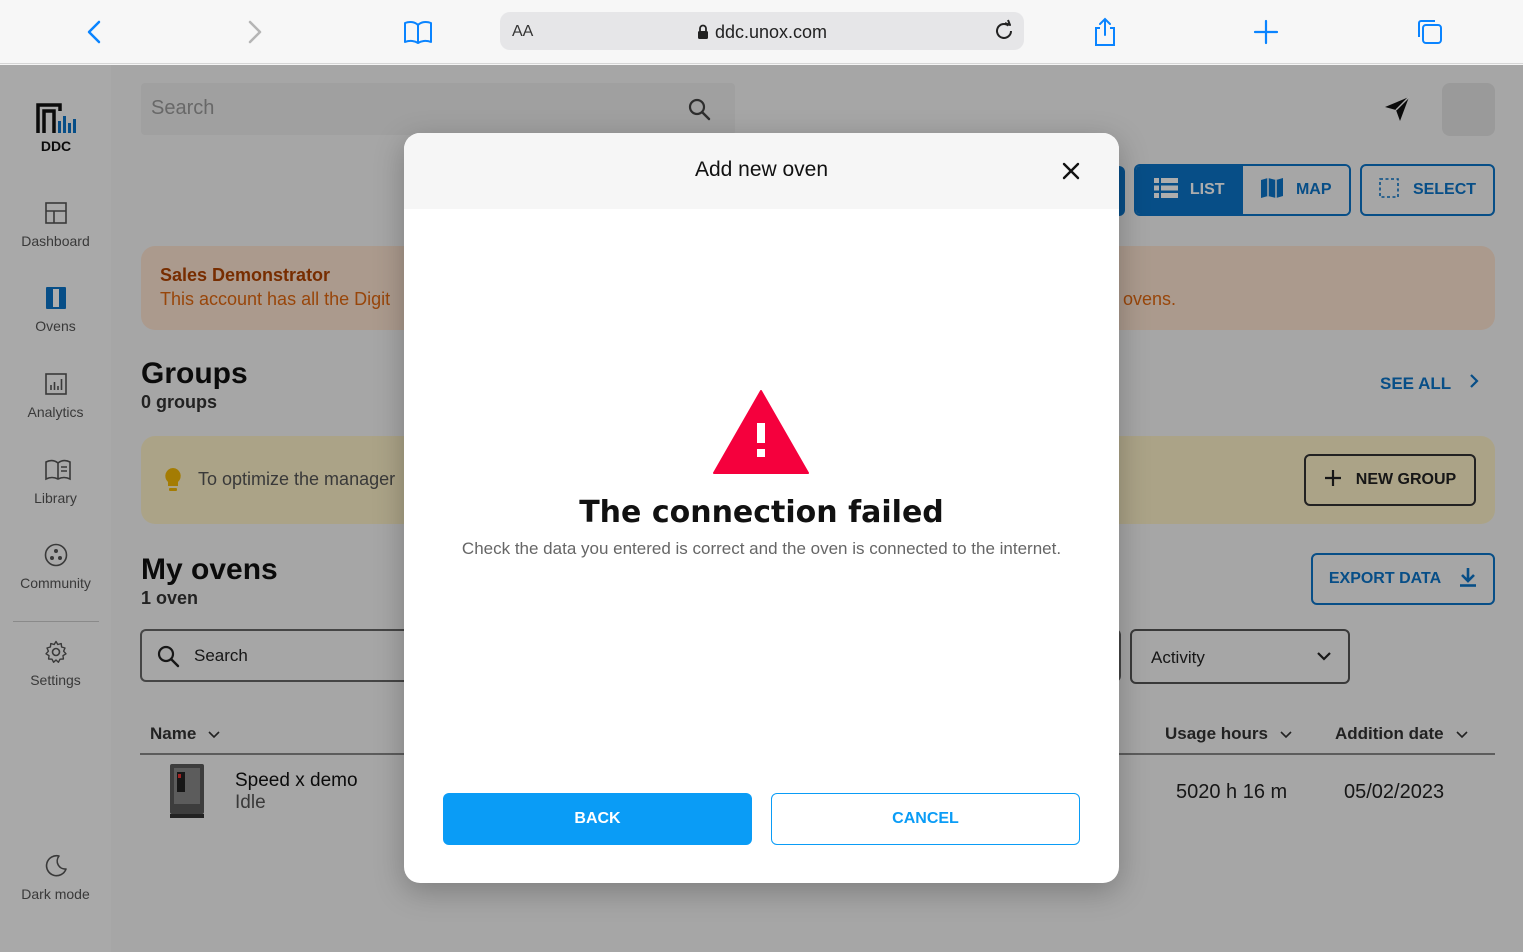  What do you see at coordinates (761, 512) in the screenshot?
I see `error-title: The connection failed` at bounding box center [761, 512].